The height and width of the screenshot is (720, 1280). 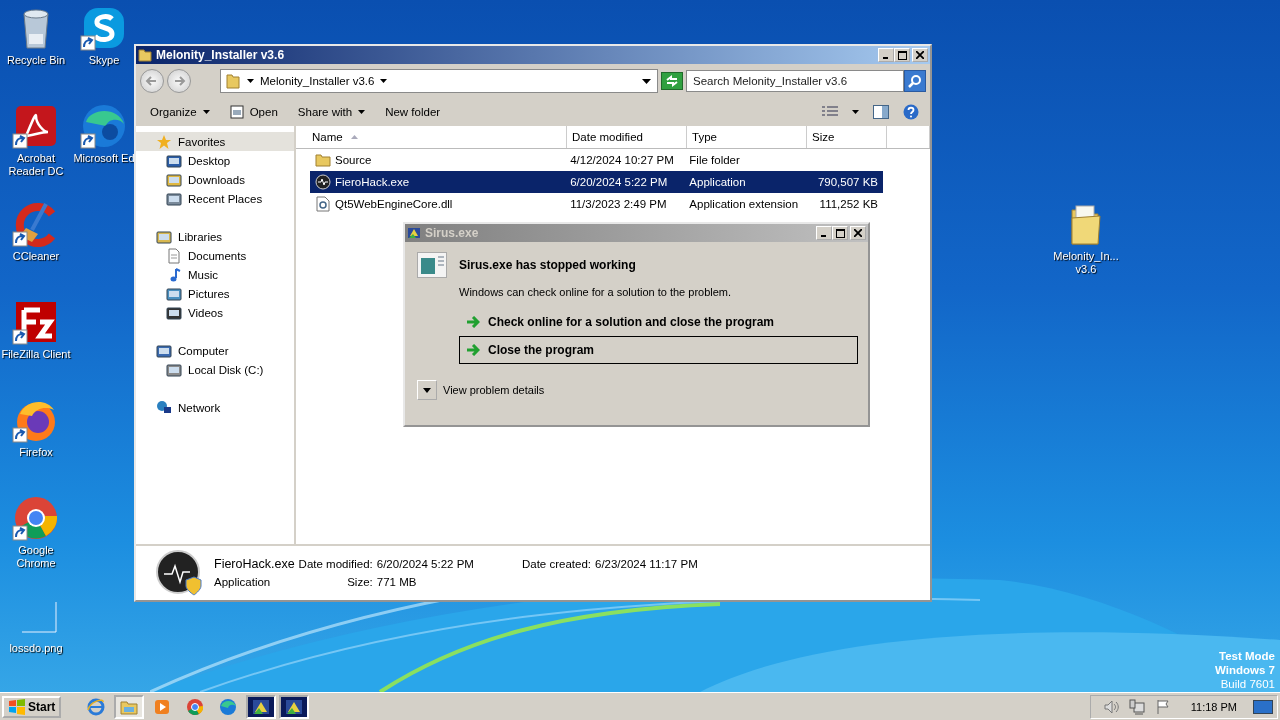 What do you see at coordinates (104, 60) in the screenshot?
I see `desktop-icon-label: Skype` at bounding box center [104, 60].